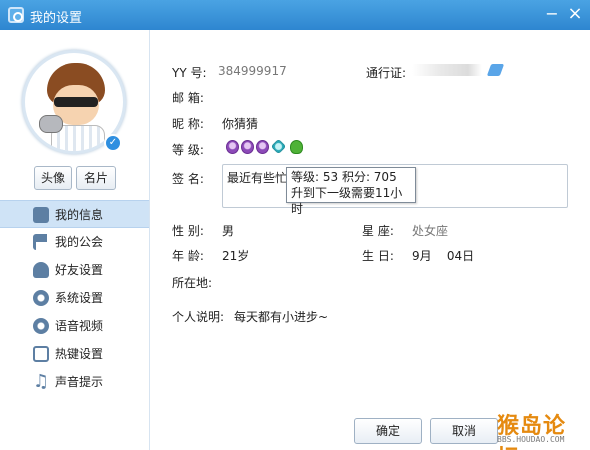  What do you see at coordinates (296, 146) in the screenshot?
I see `sprout-level-icon` at bounding box center [296, 146].